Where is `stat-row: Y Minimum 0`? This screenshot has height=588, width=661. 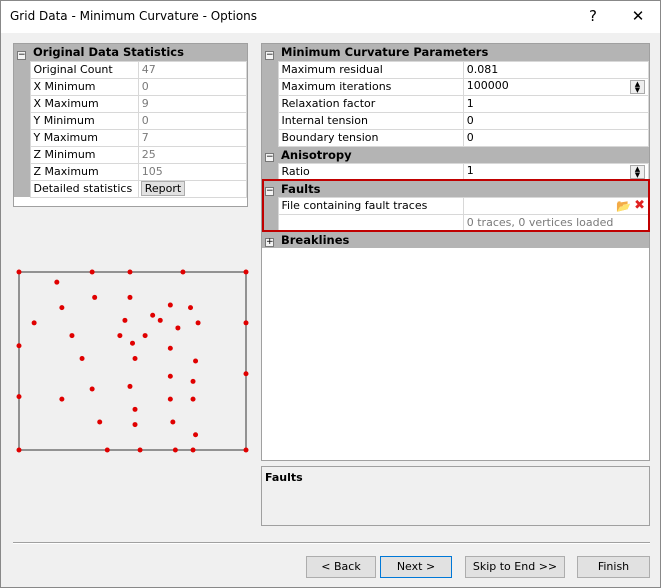 stat-row: Y Minimum 0 is located at coordinates (131, 120).